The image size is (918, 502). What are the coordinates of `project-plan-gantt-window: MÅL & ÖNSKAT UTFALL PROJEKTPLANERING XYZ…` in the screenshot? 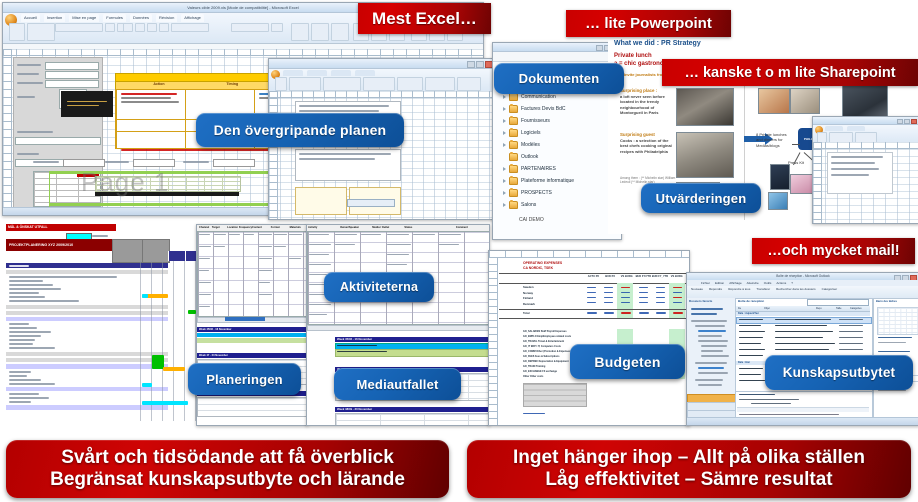 It's located at (98, 324).